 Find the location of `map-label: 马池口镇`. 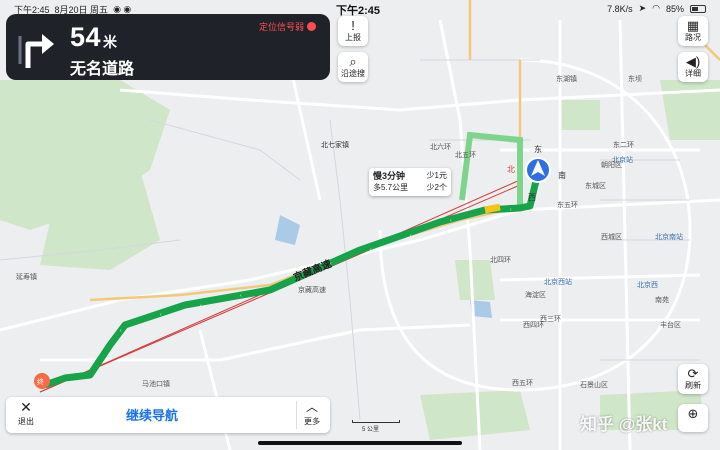

map-label: 马池口镇 is located at coordinates (156, 384).